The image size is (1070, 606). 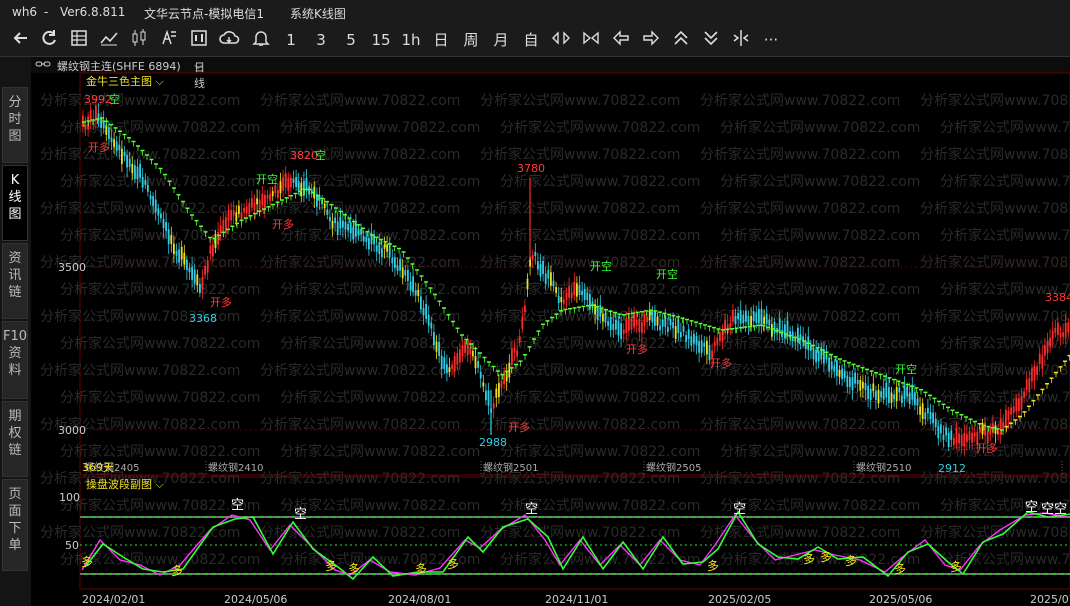 What do you see at coordinates (109, 40) in the screenshot?
I see `line-chart-icon` at bounding box center [109, 40].